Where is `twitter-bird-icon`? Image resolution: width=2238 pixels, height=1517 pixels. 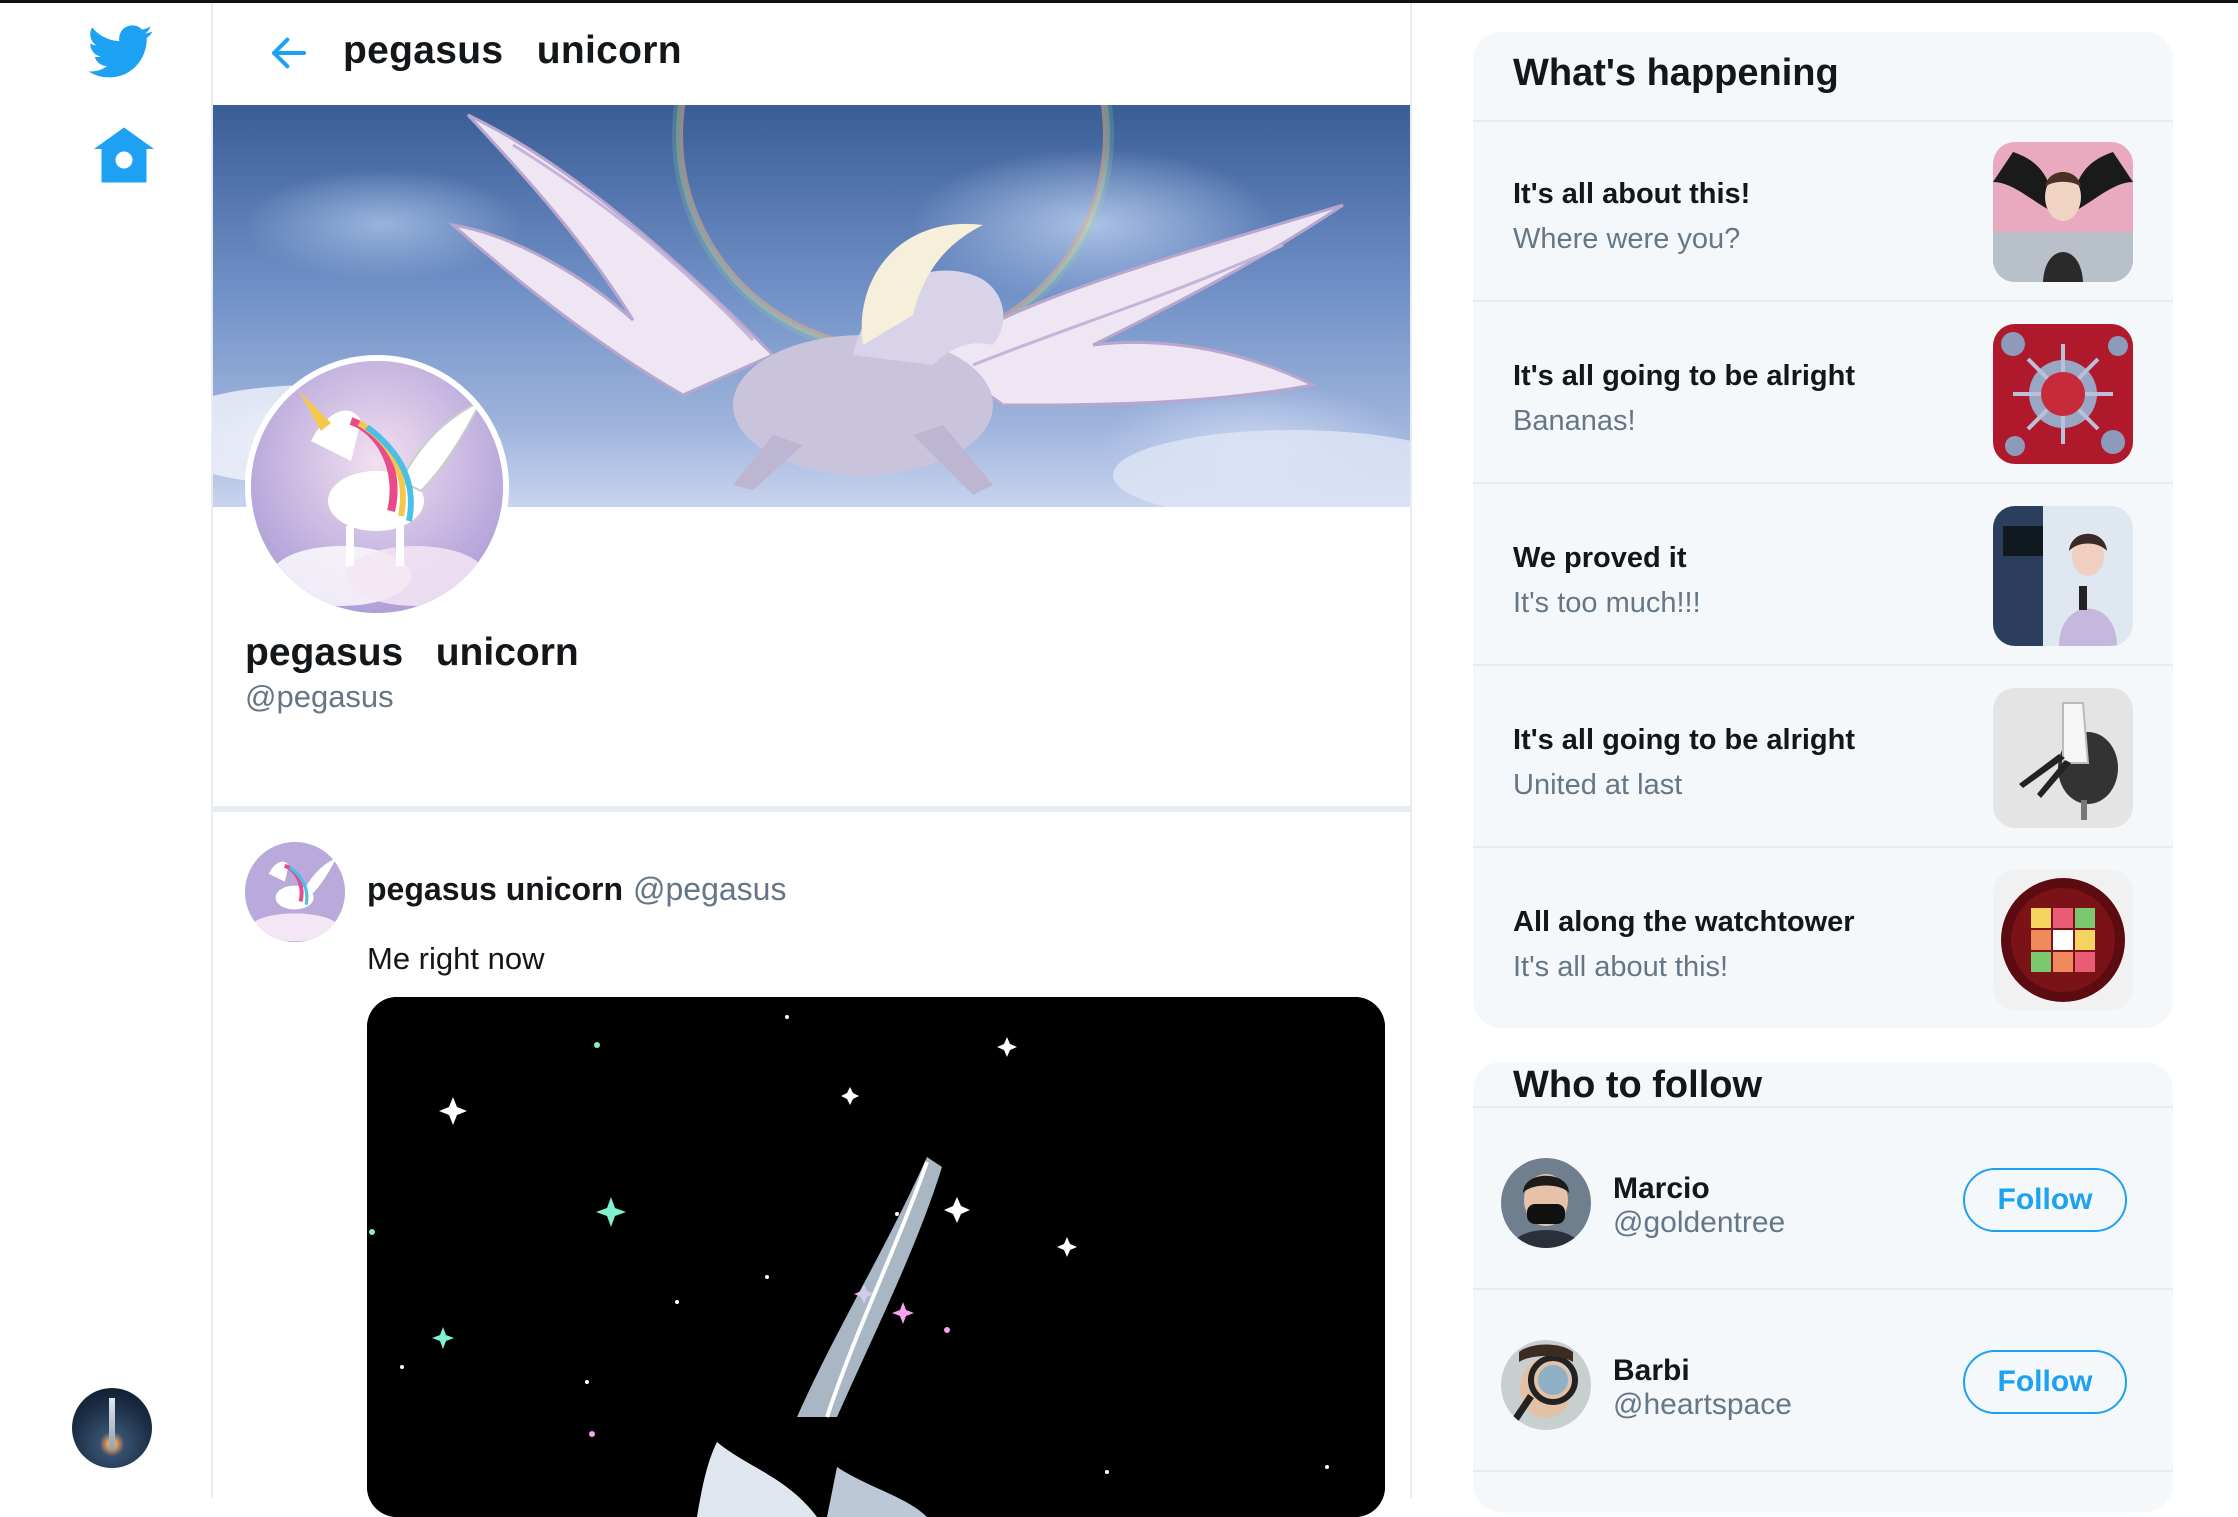
twitter-bird-icon is located at coordinates (121, 52).